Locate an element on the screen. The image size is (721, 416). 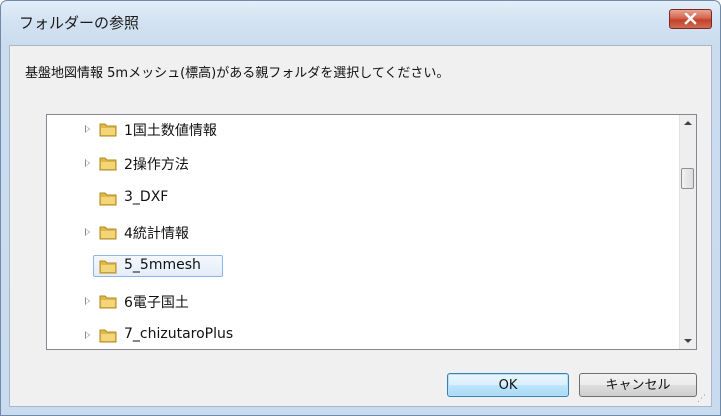
tree-item-label: 6電子国土 is located at coordinates (156, 303).